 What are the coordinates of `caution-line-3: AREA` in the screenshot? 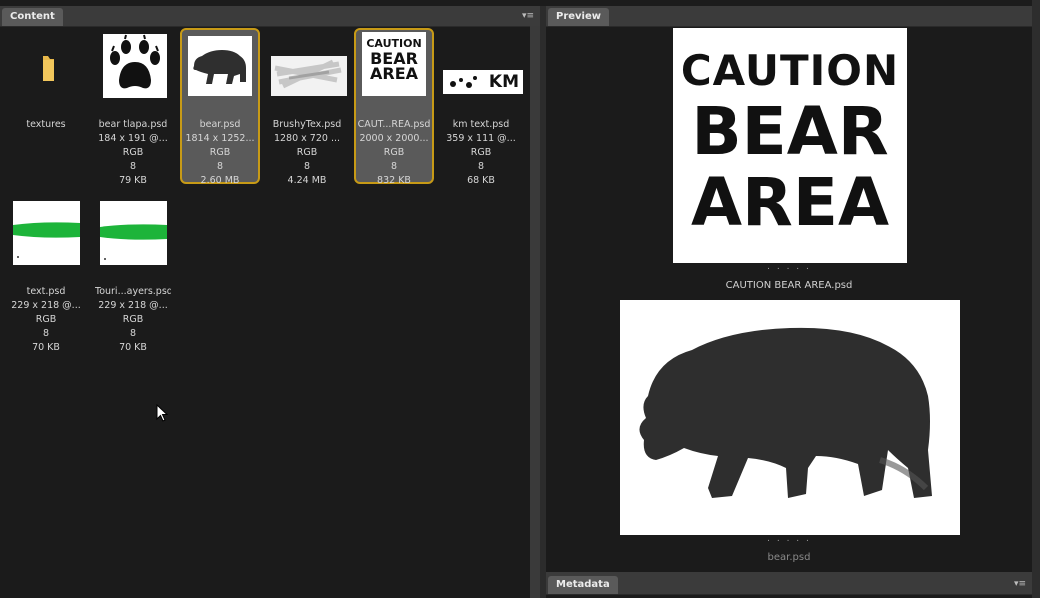 It's located at (790, 202).